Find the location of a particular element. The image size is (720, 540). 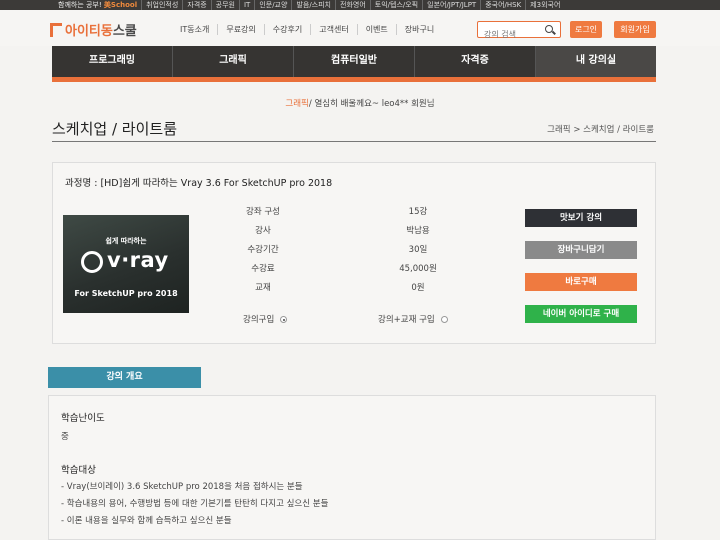

strip-cat-4: 인문/교양 is located at coordinates (272, 5).